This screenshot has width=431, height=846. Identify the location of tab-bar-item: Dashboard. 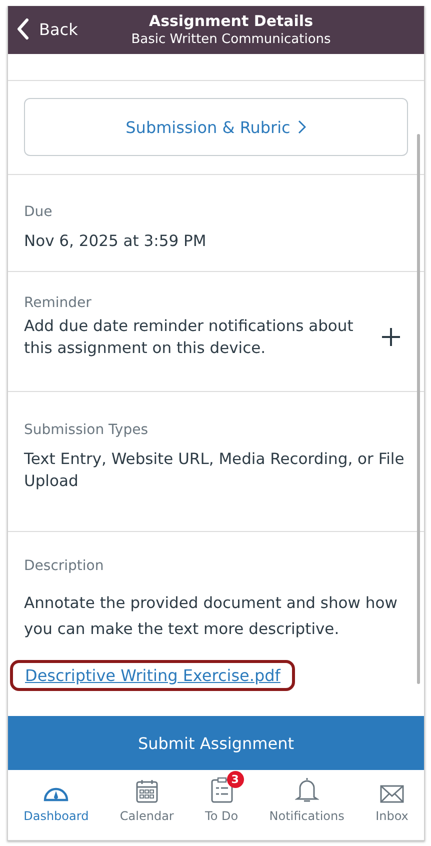
(56, 805).